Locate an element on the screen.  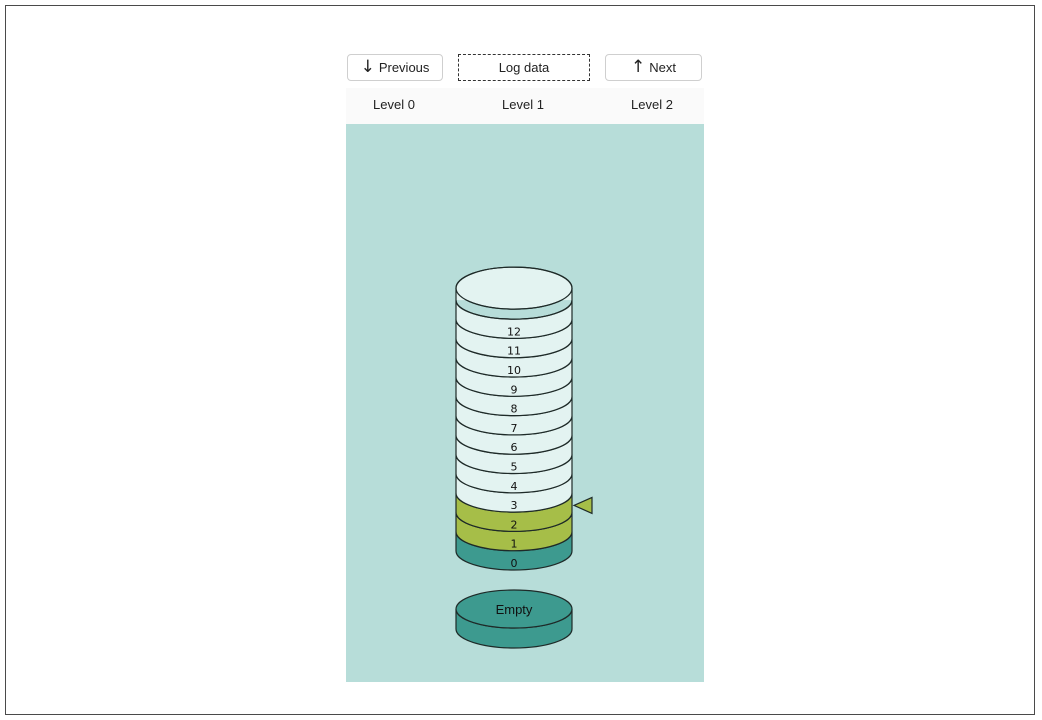
level-bar: Level 0 Level 1 Level 2 is located at coordinates (525, 106).